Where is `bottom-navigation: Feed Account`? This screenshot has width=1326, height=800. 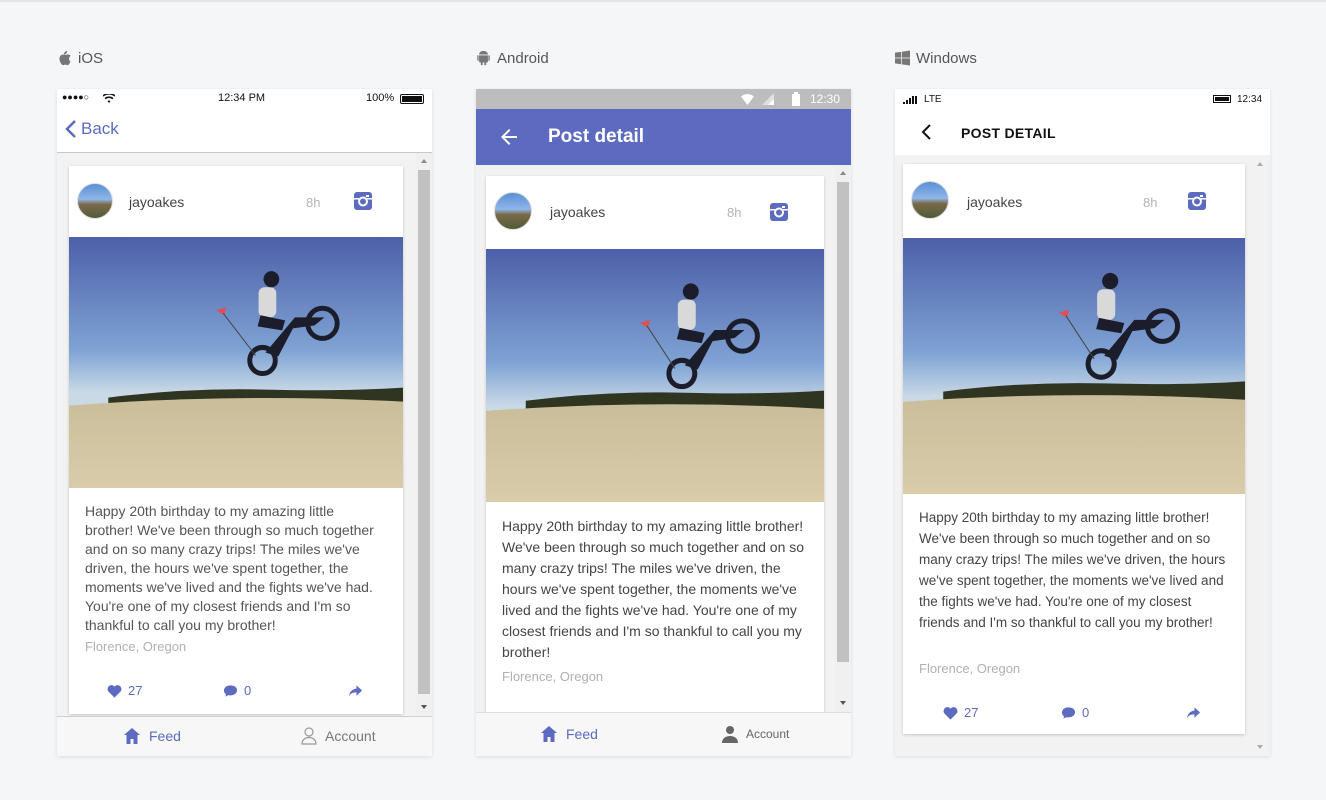
bottom-navigation: Feed Account is located at coordinates (663, 734).